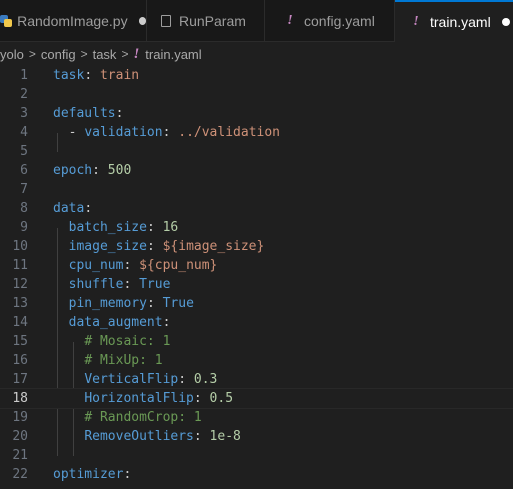 The height and width of the screenshot is (489, 513). What do you see at coordinates (256, 341) in the screenshot?
I see `code-line: 15 # Mosaic: 1` at bounding box center [256, 341].